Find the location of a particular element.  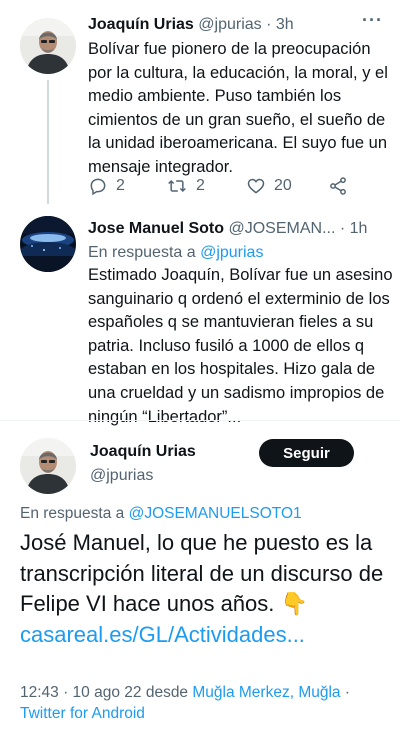

heart-icon is located at coordinates (256, 186).